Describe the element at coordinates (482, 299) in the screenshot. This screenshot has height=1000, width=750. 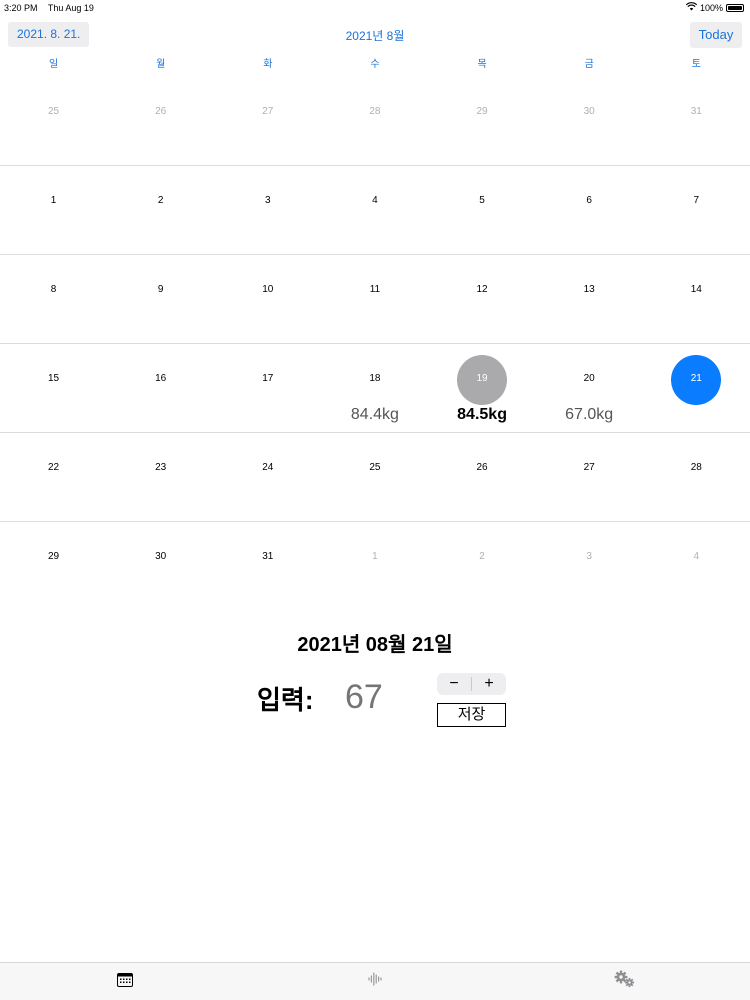
I see `day-cell: 12` at that location.